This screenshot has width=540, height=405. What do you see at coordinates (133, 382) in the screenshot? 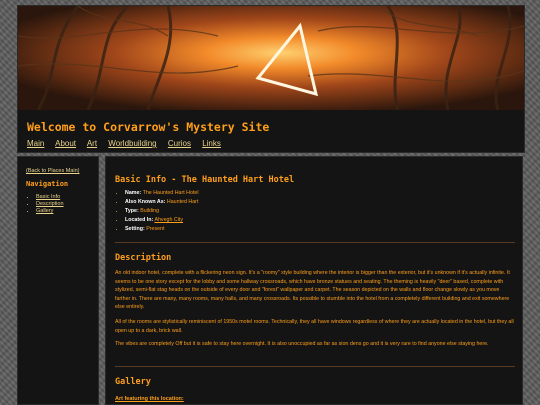
I see `gallery-heading: Gallery` at bounding box center [133, 382].